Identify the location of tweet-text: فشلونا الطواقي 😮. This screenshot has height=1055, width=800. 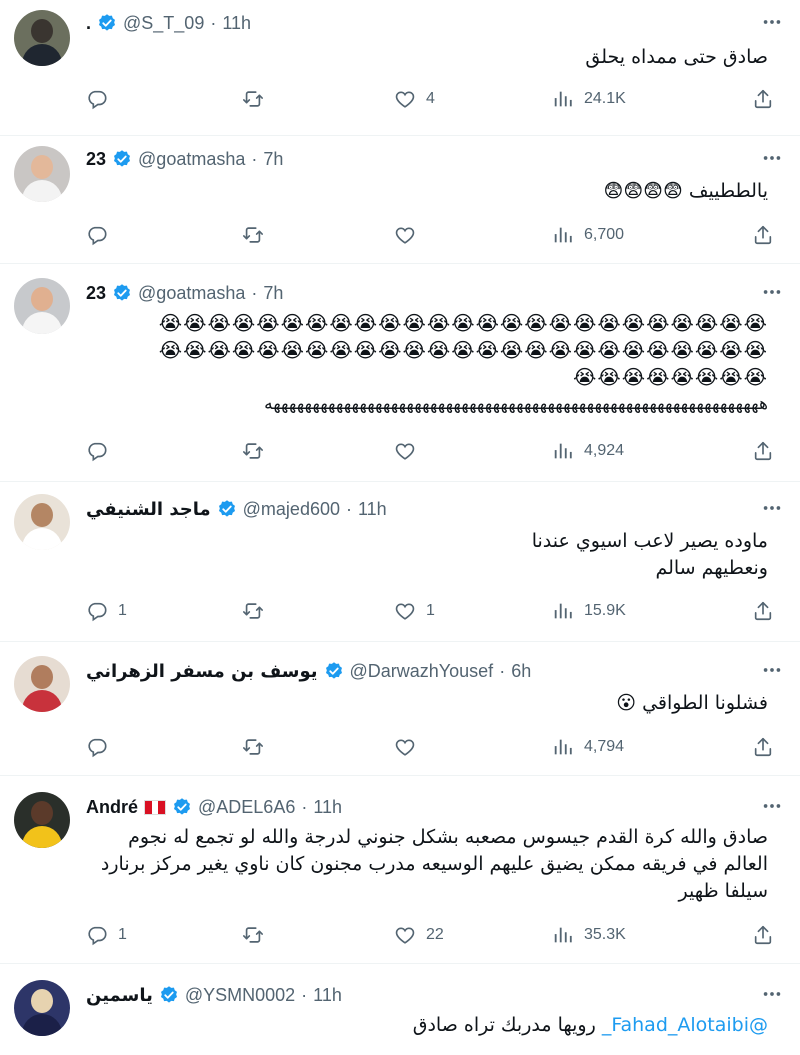
(692, 703).